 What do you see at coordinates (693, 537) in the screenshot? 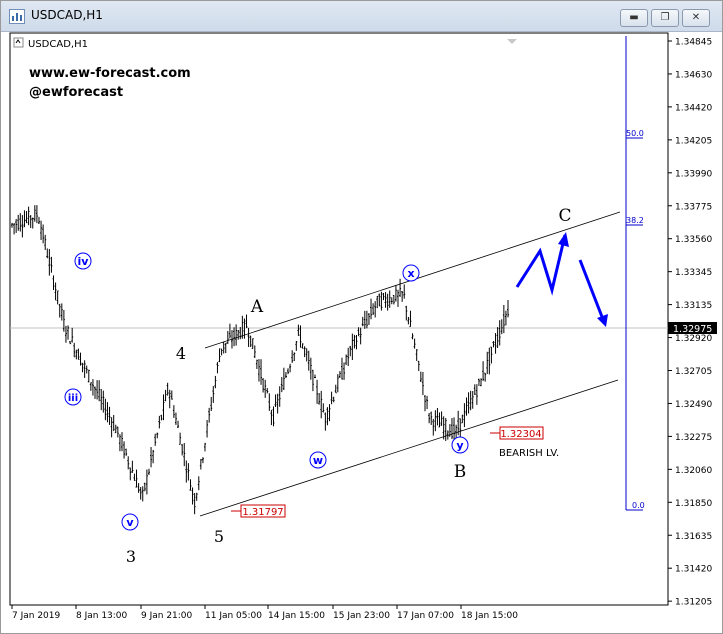
I see `price-tick-label: 1.31635` at bounding box center [693, 537].